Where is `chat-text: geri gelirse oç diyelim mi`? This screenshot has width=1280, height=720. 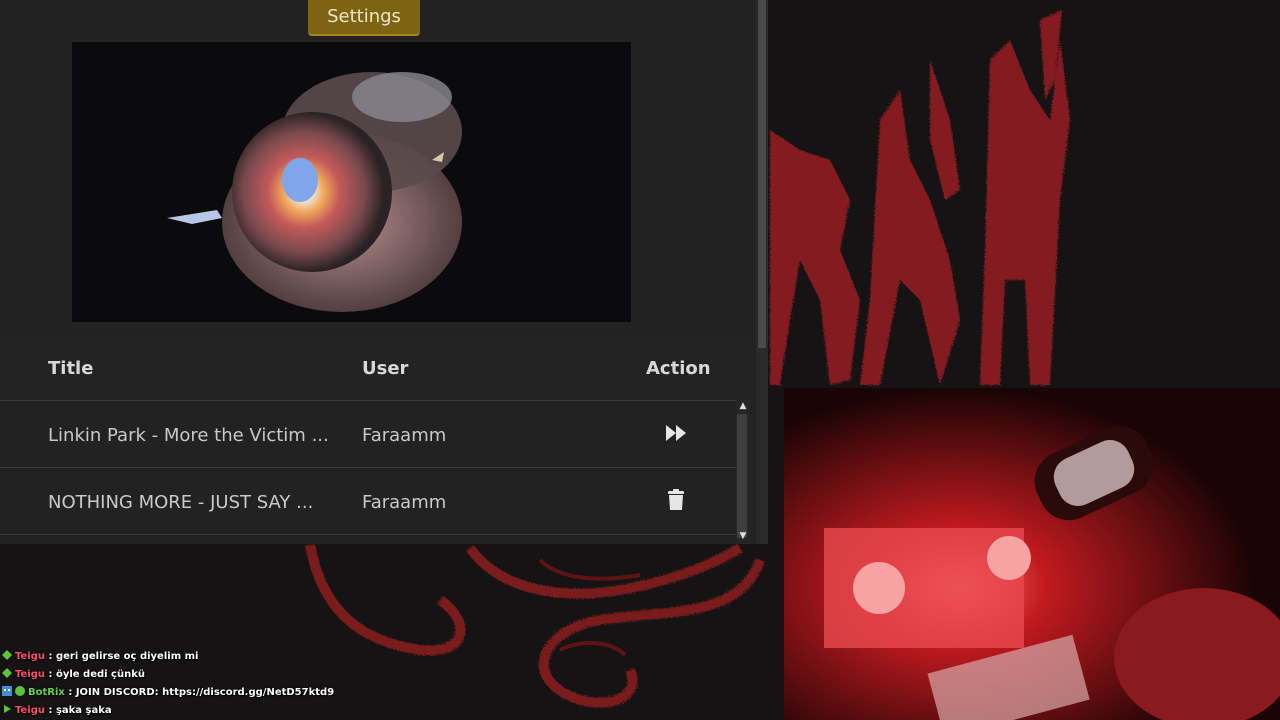 chat-text: geri gelirse oç diyelim mi is located at coordinates (127, 656).